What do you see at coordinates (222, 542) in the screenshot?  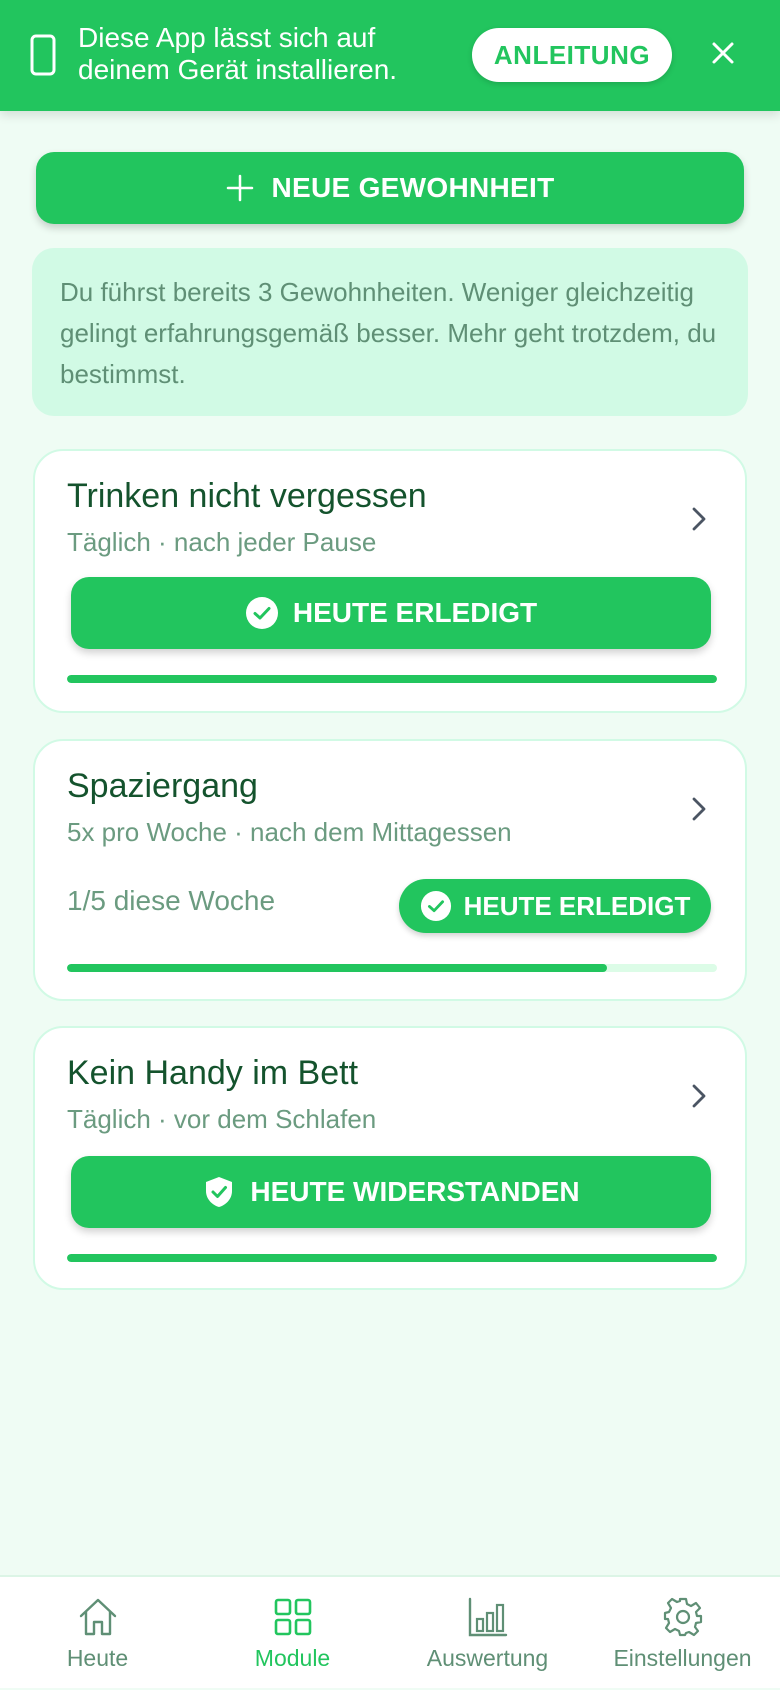 I see `habit-subtitle: Täglich · nach jeder Pause` at bounding box center [222, 542].